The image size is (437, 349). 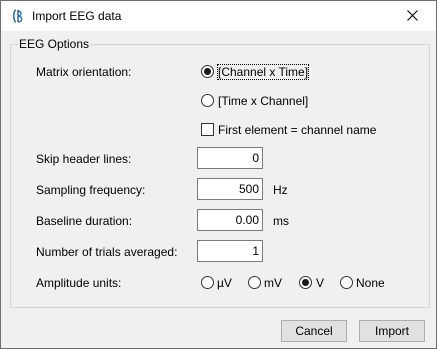 What do you see at coordinates (77, 16) in the screenshot?
I see `window-title: Import EEG data` at bounding box center [77, 16].